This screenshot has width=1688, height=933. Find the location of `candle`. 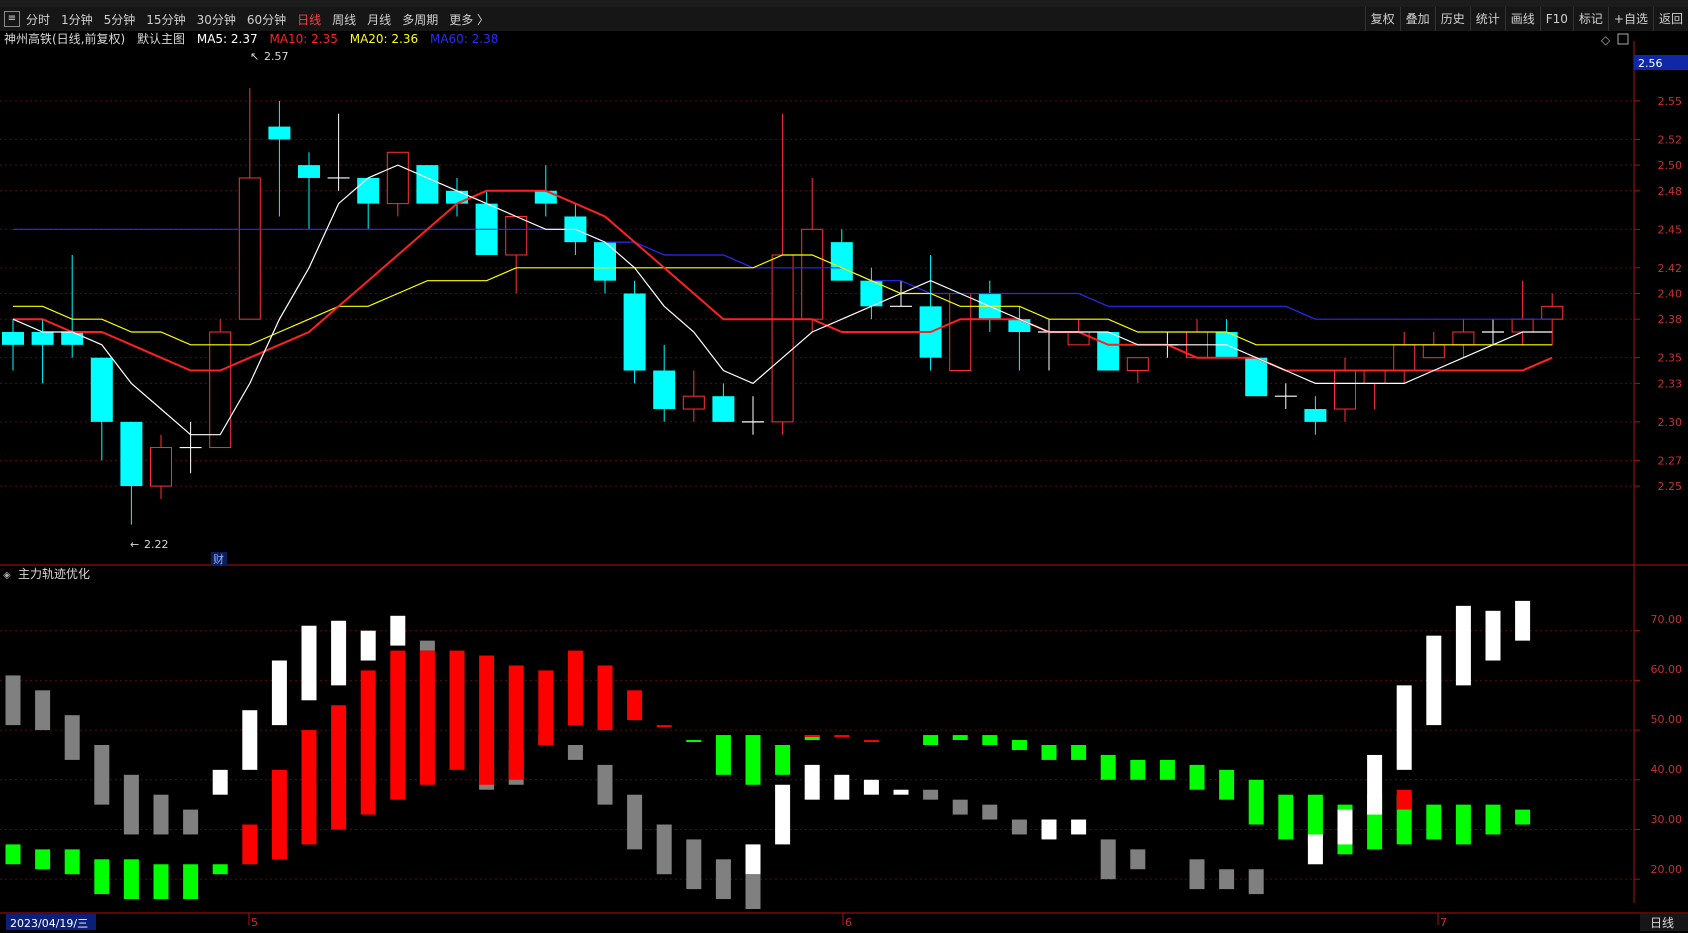

candle is located at coordinates (427, 184).